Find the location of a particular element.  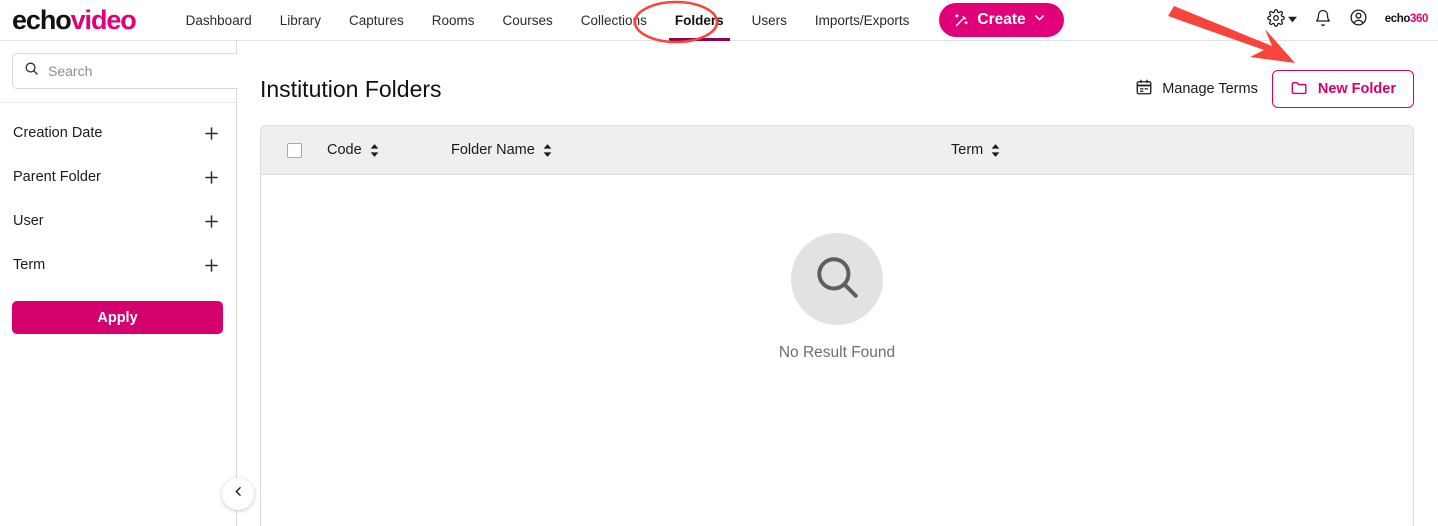

new-folder-label: New Folder is located at coordinates (1356, 89).